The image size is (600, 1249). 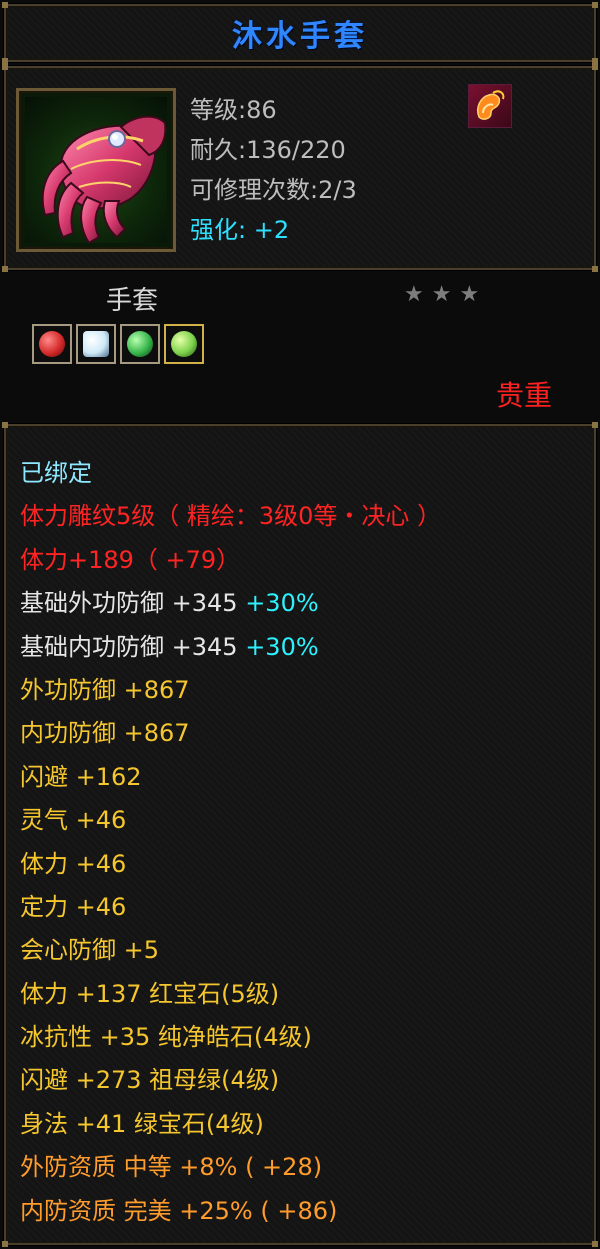 I want to click on item-durability: 耐久:136/220, so click(x=268, y=150).